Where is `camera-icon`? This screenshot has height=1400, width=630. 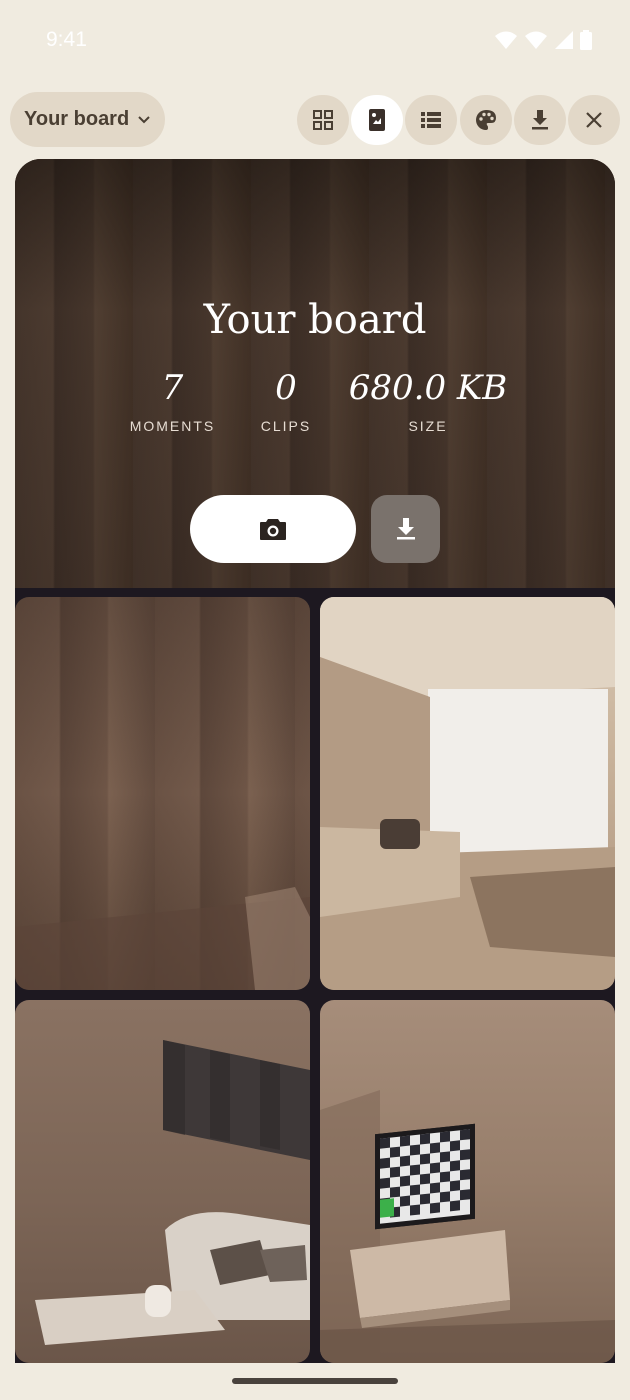
camera-icon is located at coordinates (273, 529).